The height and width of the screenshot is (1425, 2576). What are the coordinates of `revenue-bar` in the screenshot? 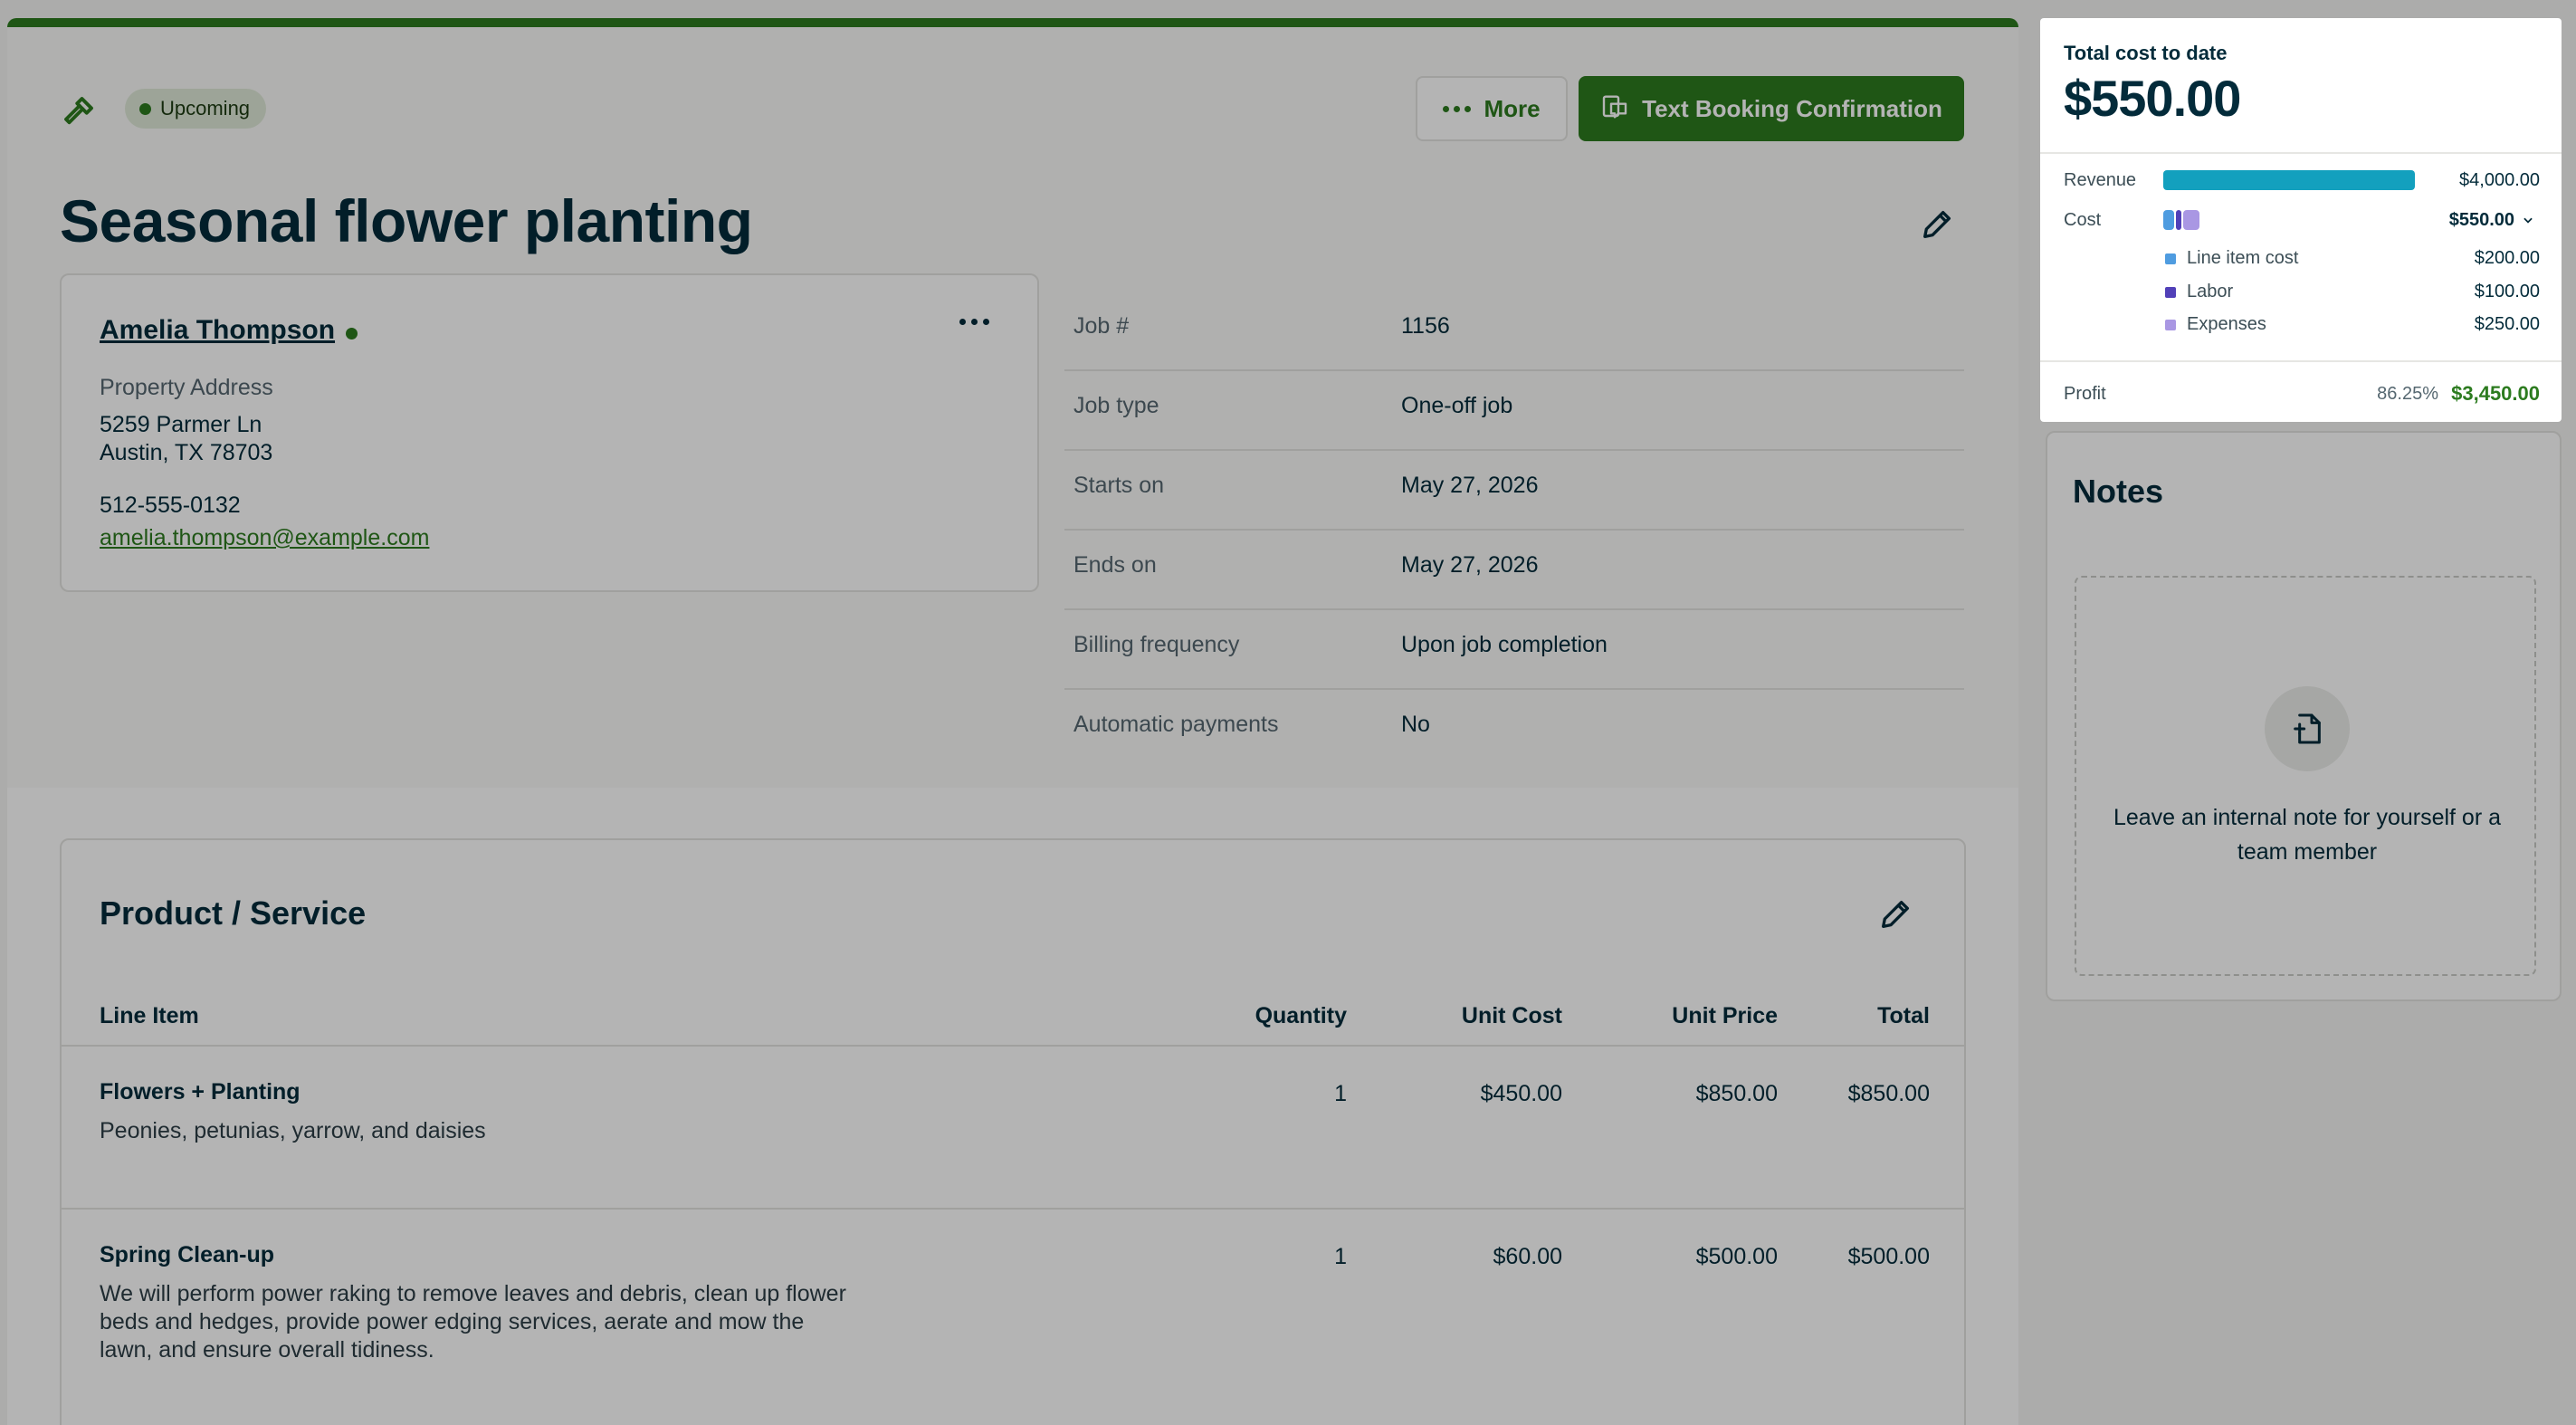 It's located at (2289, 180).